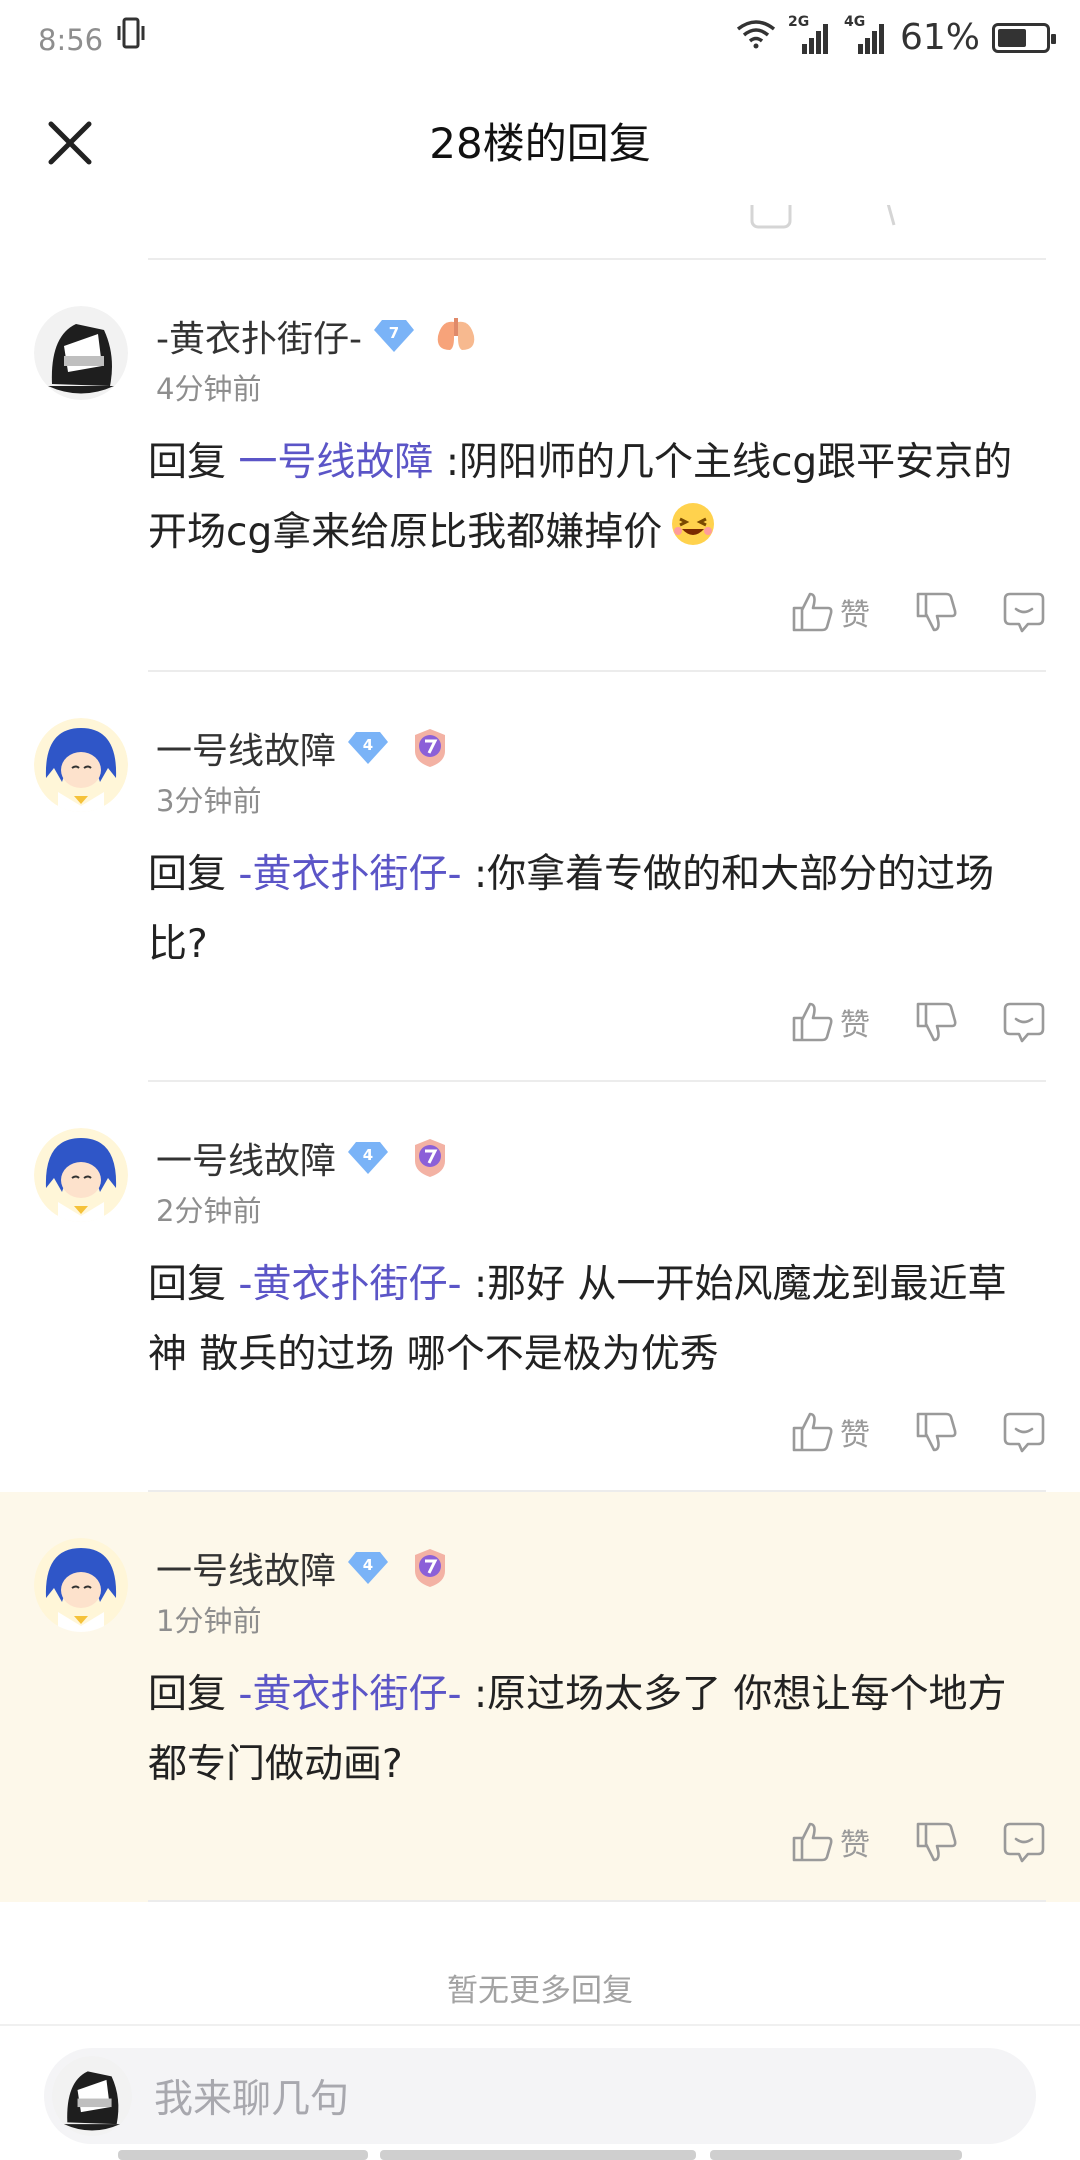 The height and width of the screenshot is (2160, 1080). Describe the element at coordinates (209, 800) in the screenshot. I see `post-time: 3分钟前` at that location.